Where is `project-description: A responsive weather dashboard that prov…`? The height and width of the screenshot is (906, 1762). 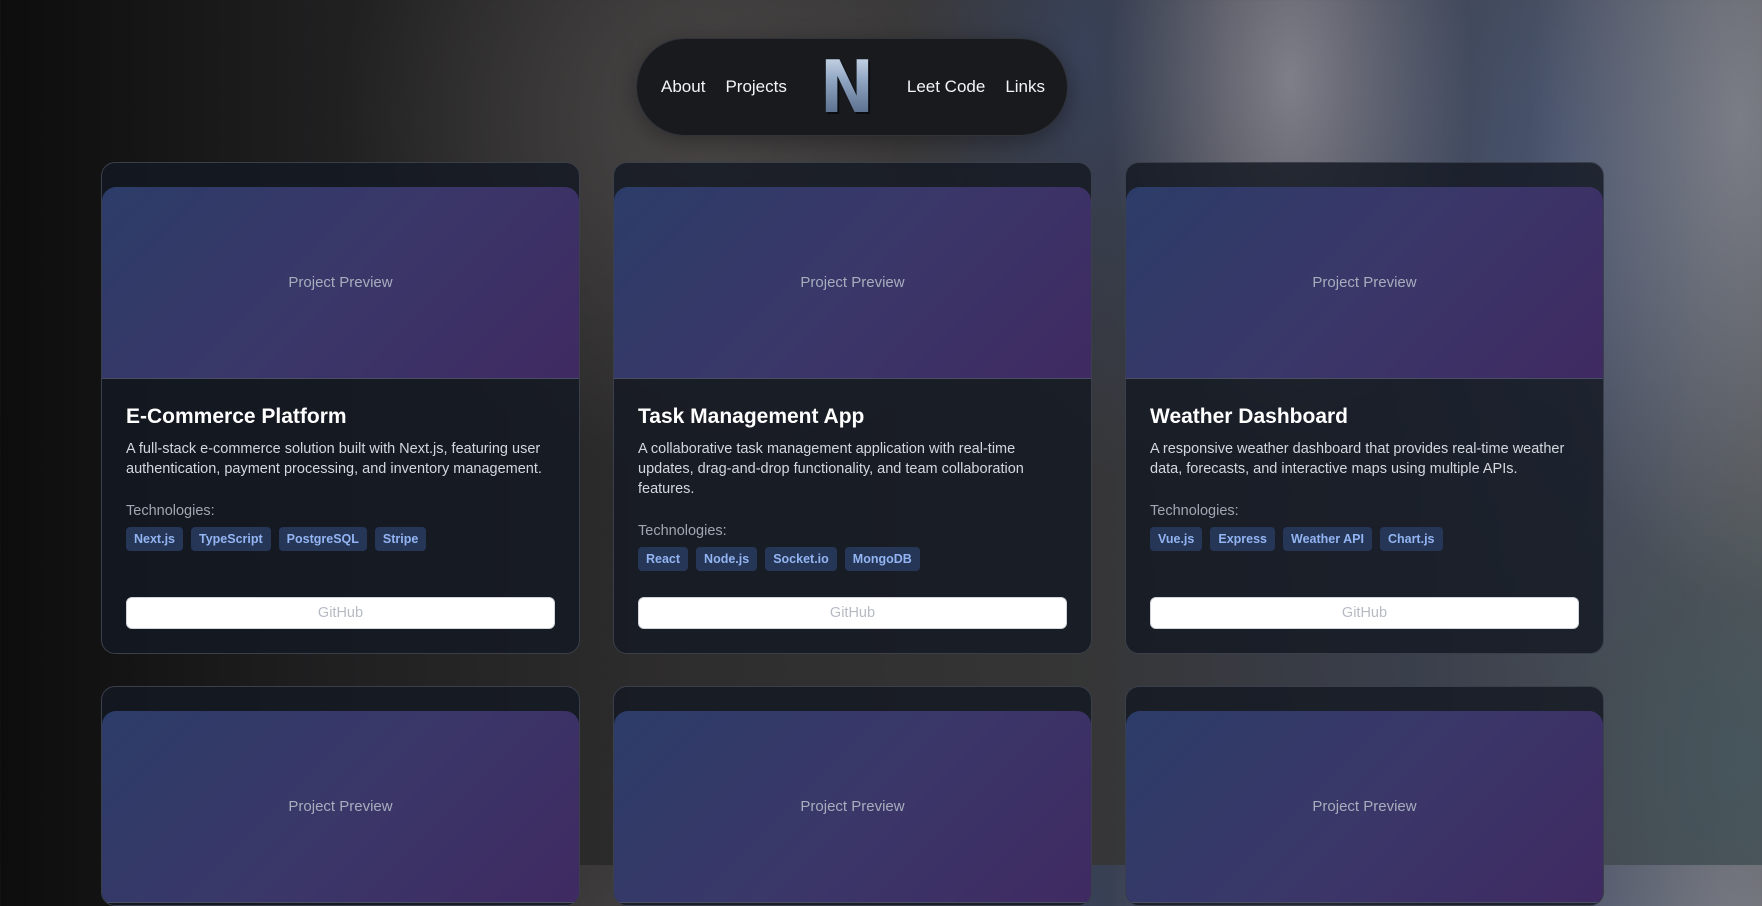 project-description: A responsive weather dashboard that prov… is located at coordinates (1357, 459).